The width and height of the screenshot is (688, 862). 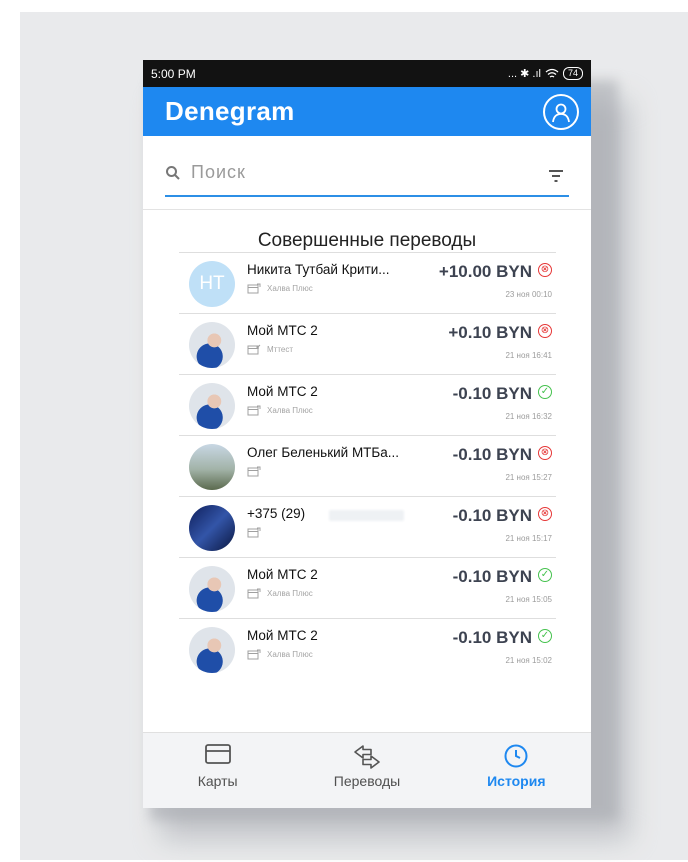 I want to click on transaction-date: 23 ноя 00:10, so click(x=528, y=294).